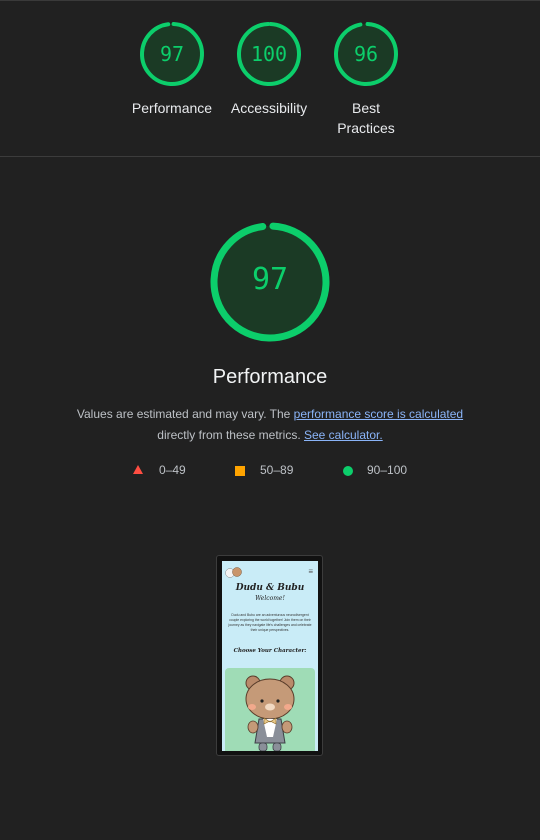 This screenshot has height=840, width=540. I want to click on hamburger-icon: ≡, so click(310, 571).